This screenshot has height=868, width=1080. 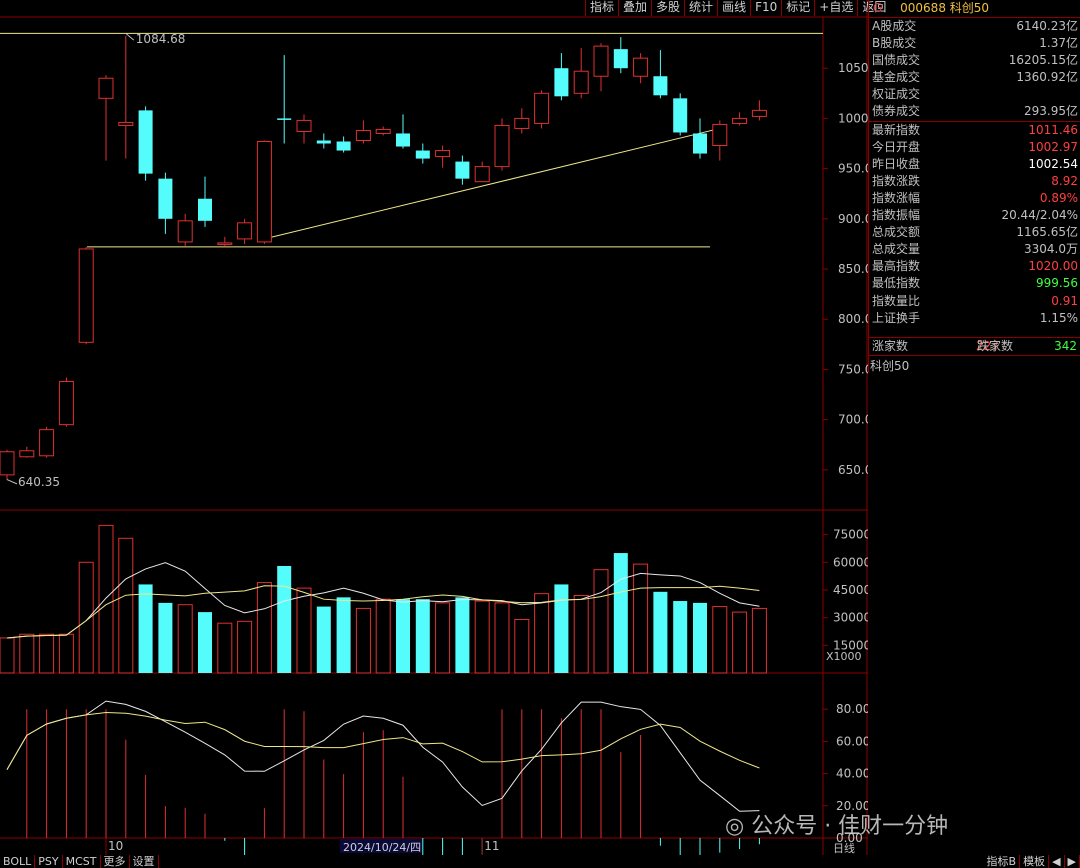 I want to click on quote-value: 6140.23亿, so click(x=1047, y=26).